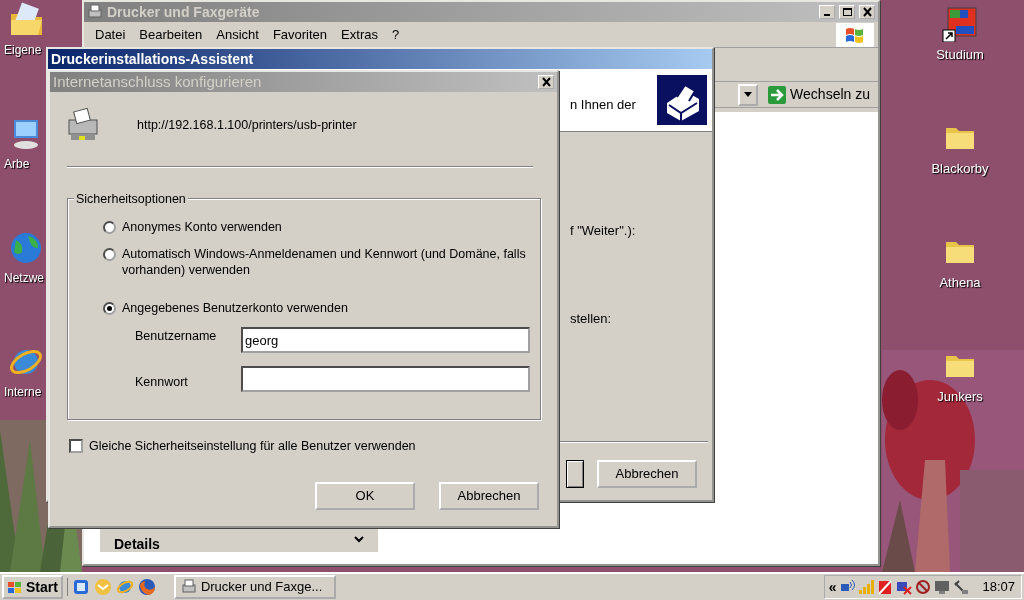 The height and width of the screenshot is (600, 1024). Describe the element at coordinates (591, 319) in the screenshot. I see `body-text: stellen:` at that location.